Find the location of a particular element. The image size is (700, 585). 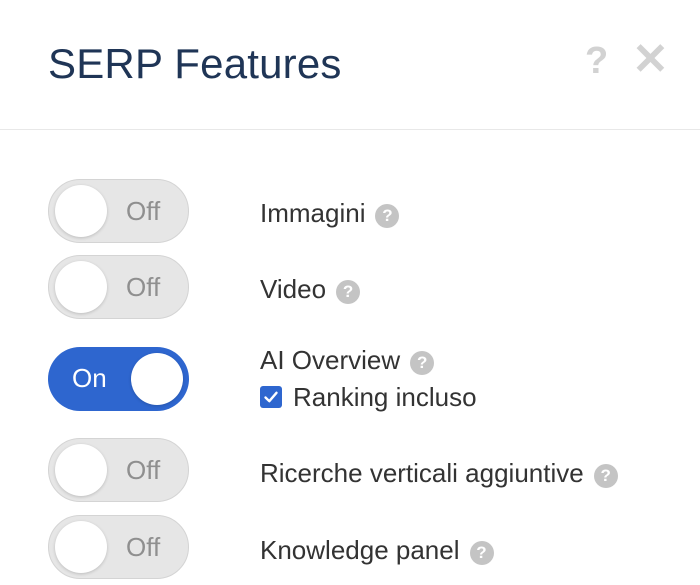

feature-label-text: Immagini is located at coordinates (313, 213).